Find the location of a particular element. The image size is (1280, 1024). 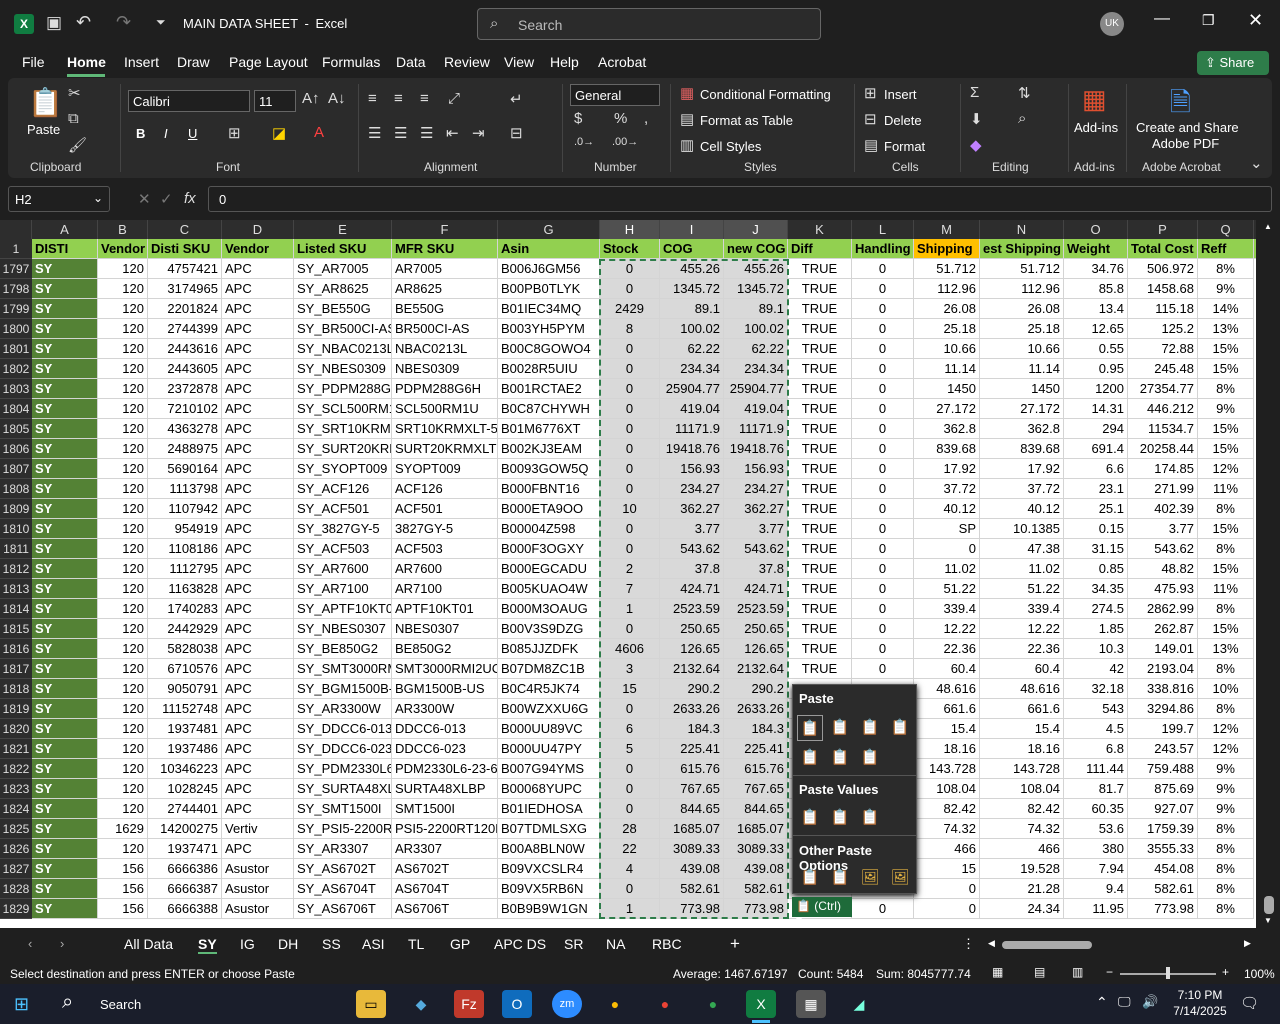

table-cell: 156.93 is located at coordinates (756, 469).